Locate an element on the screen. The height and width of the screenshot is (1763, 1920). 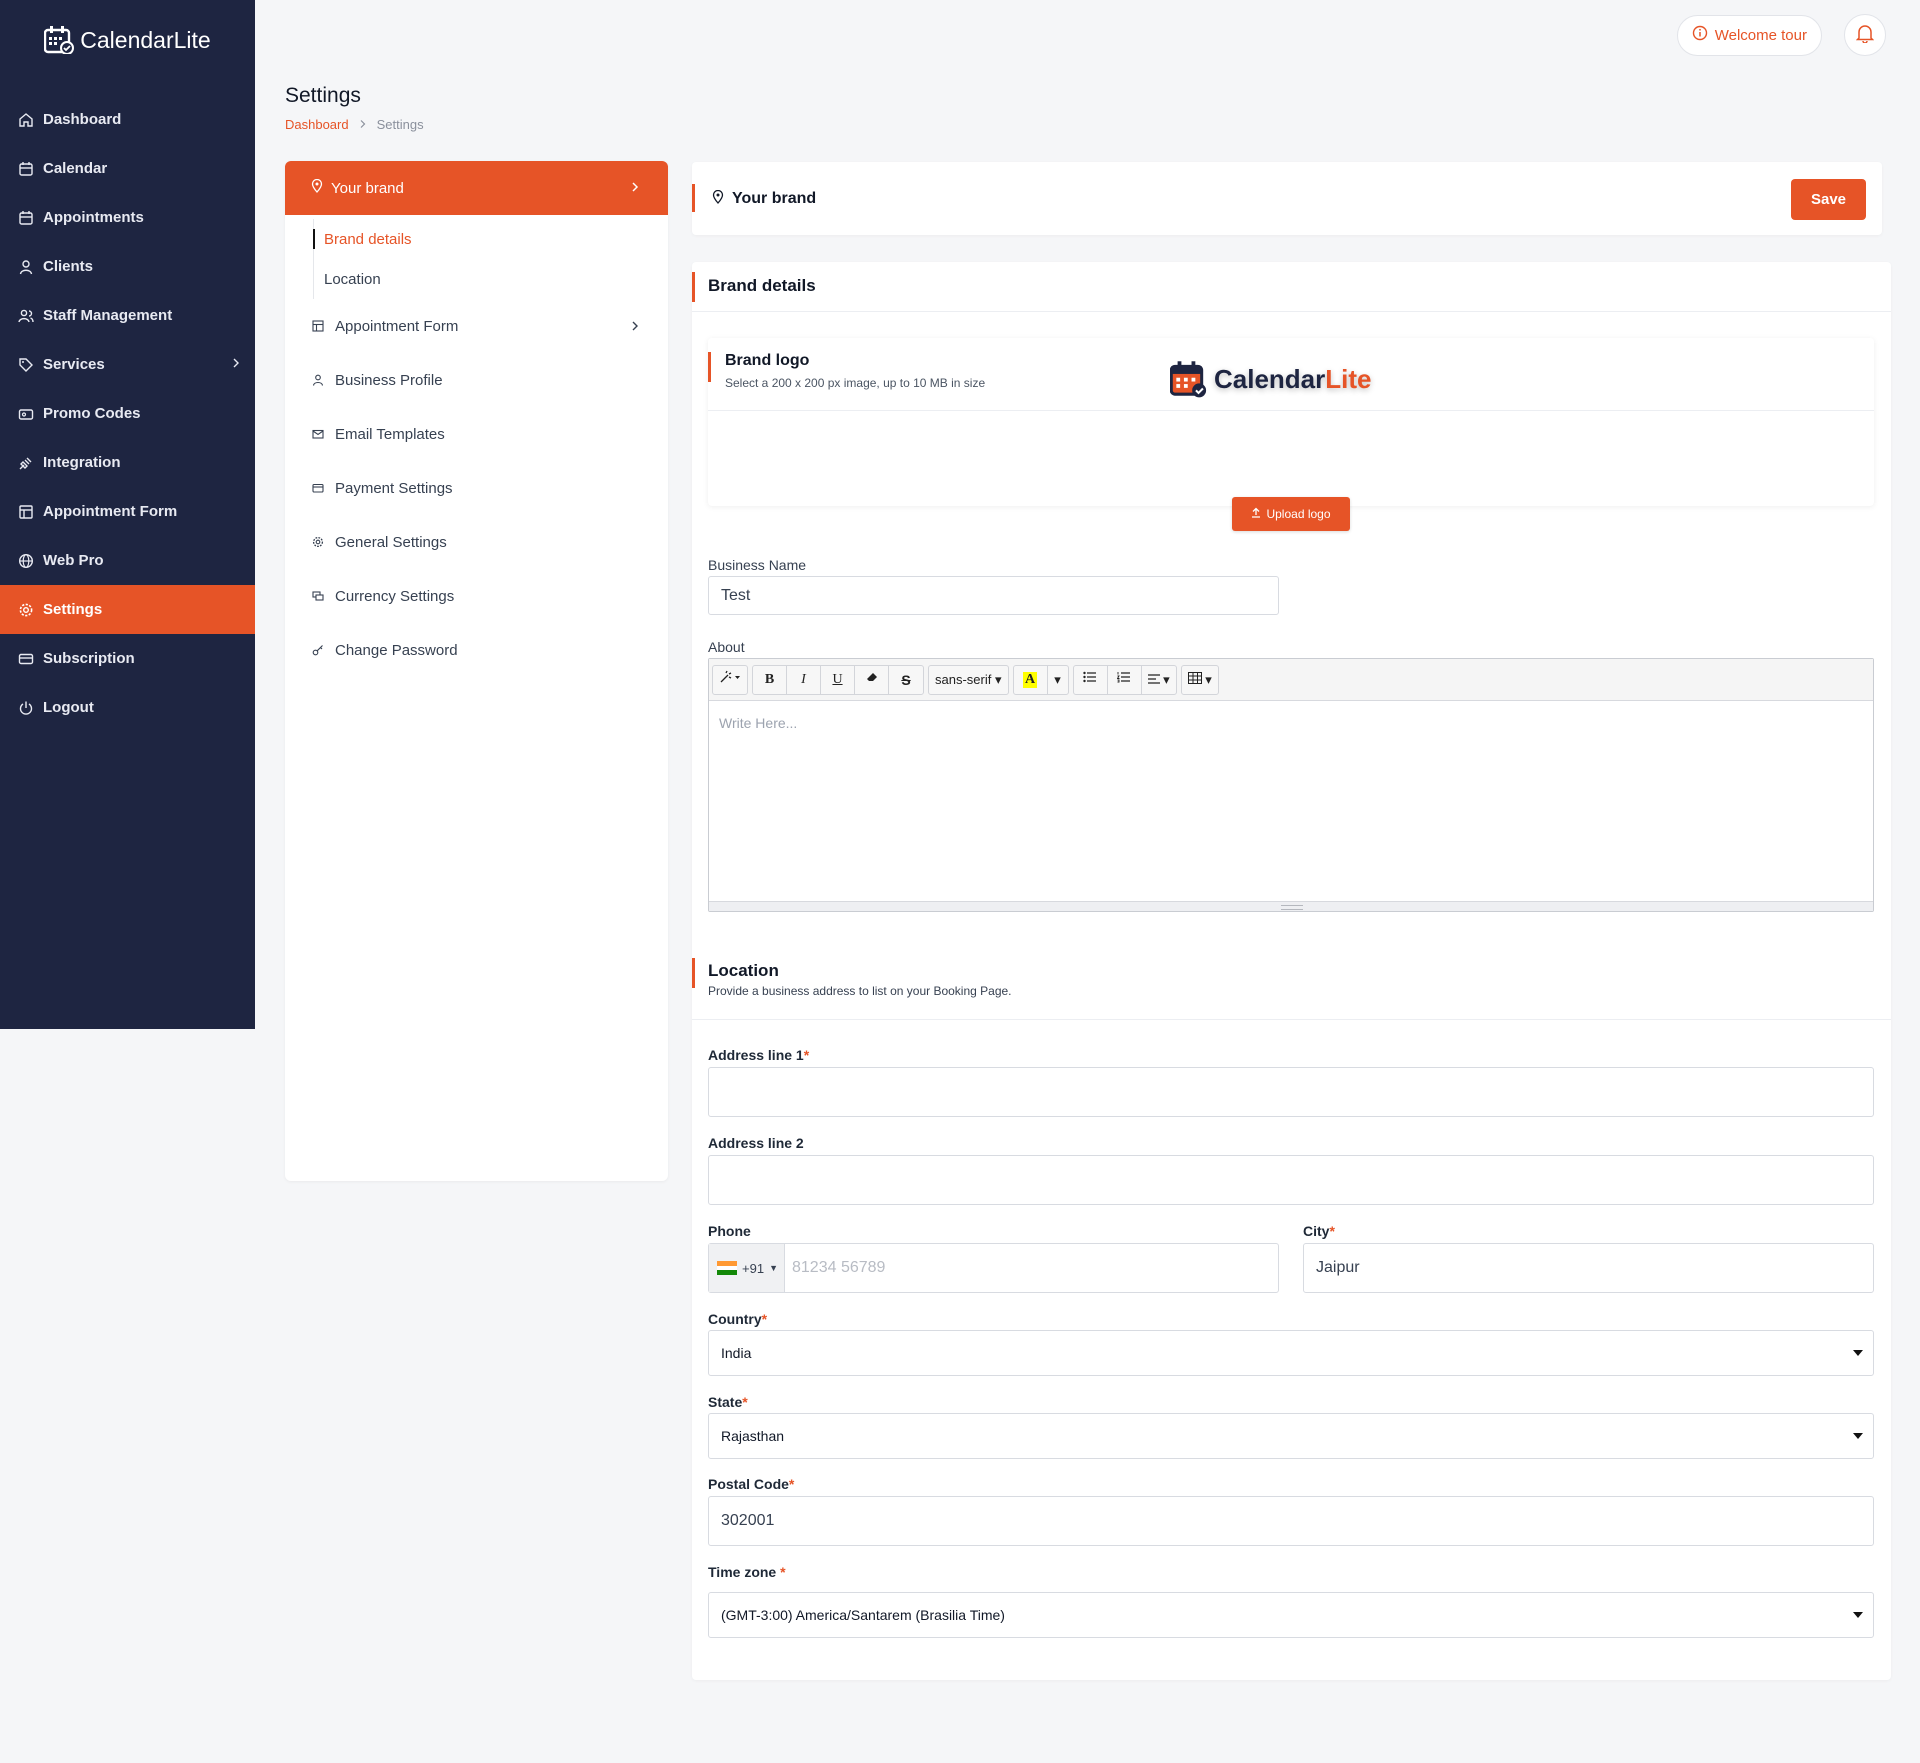
settings-menu-label: Change Password is located at coordinates (396, 650).